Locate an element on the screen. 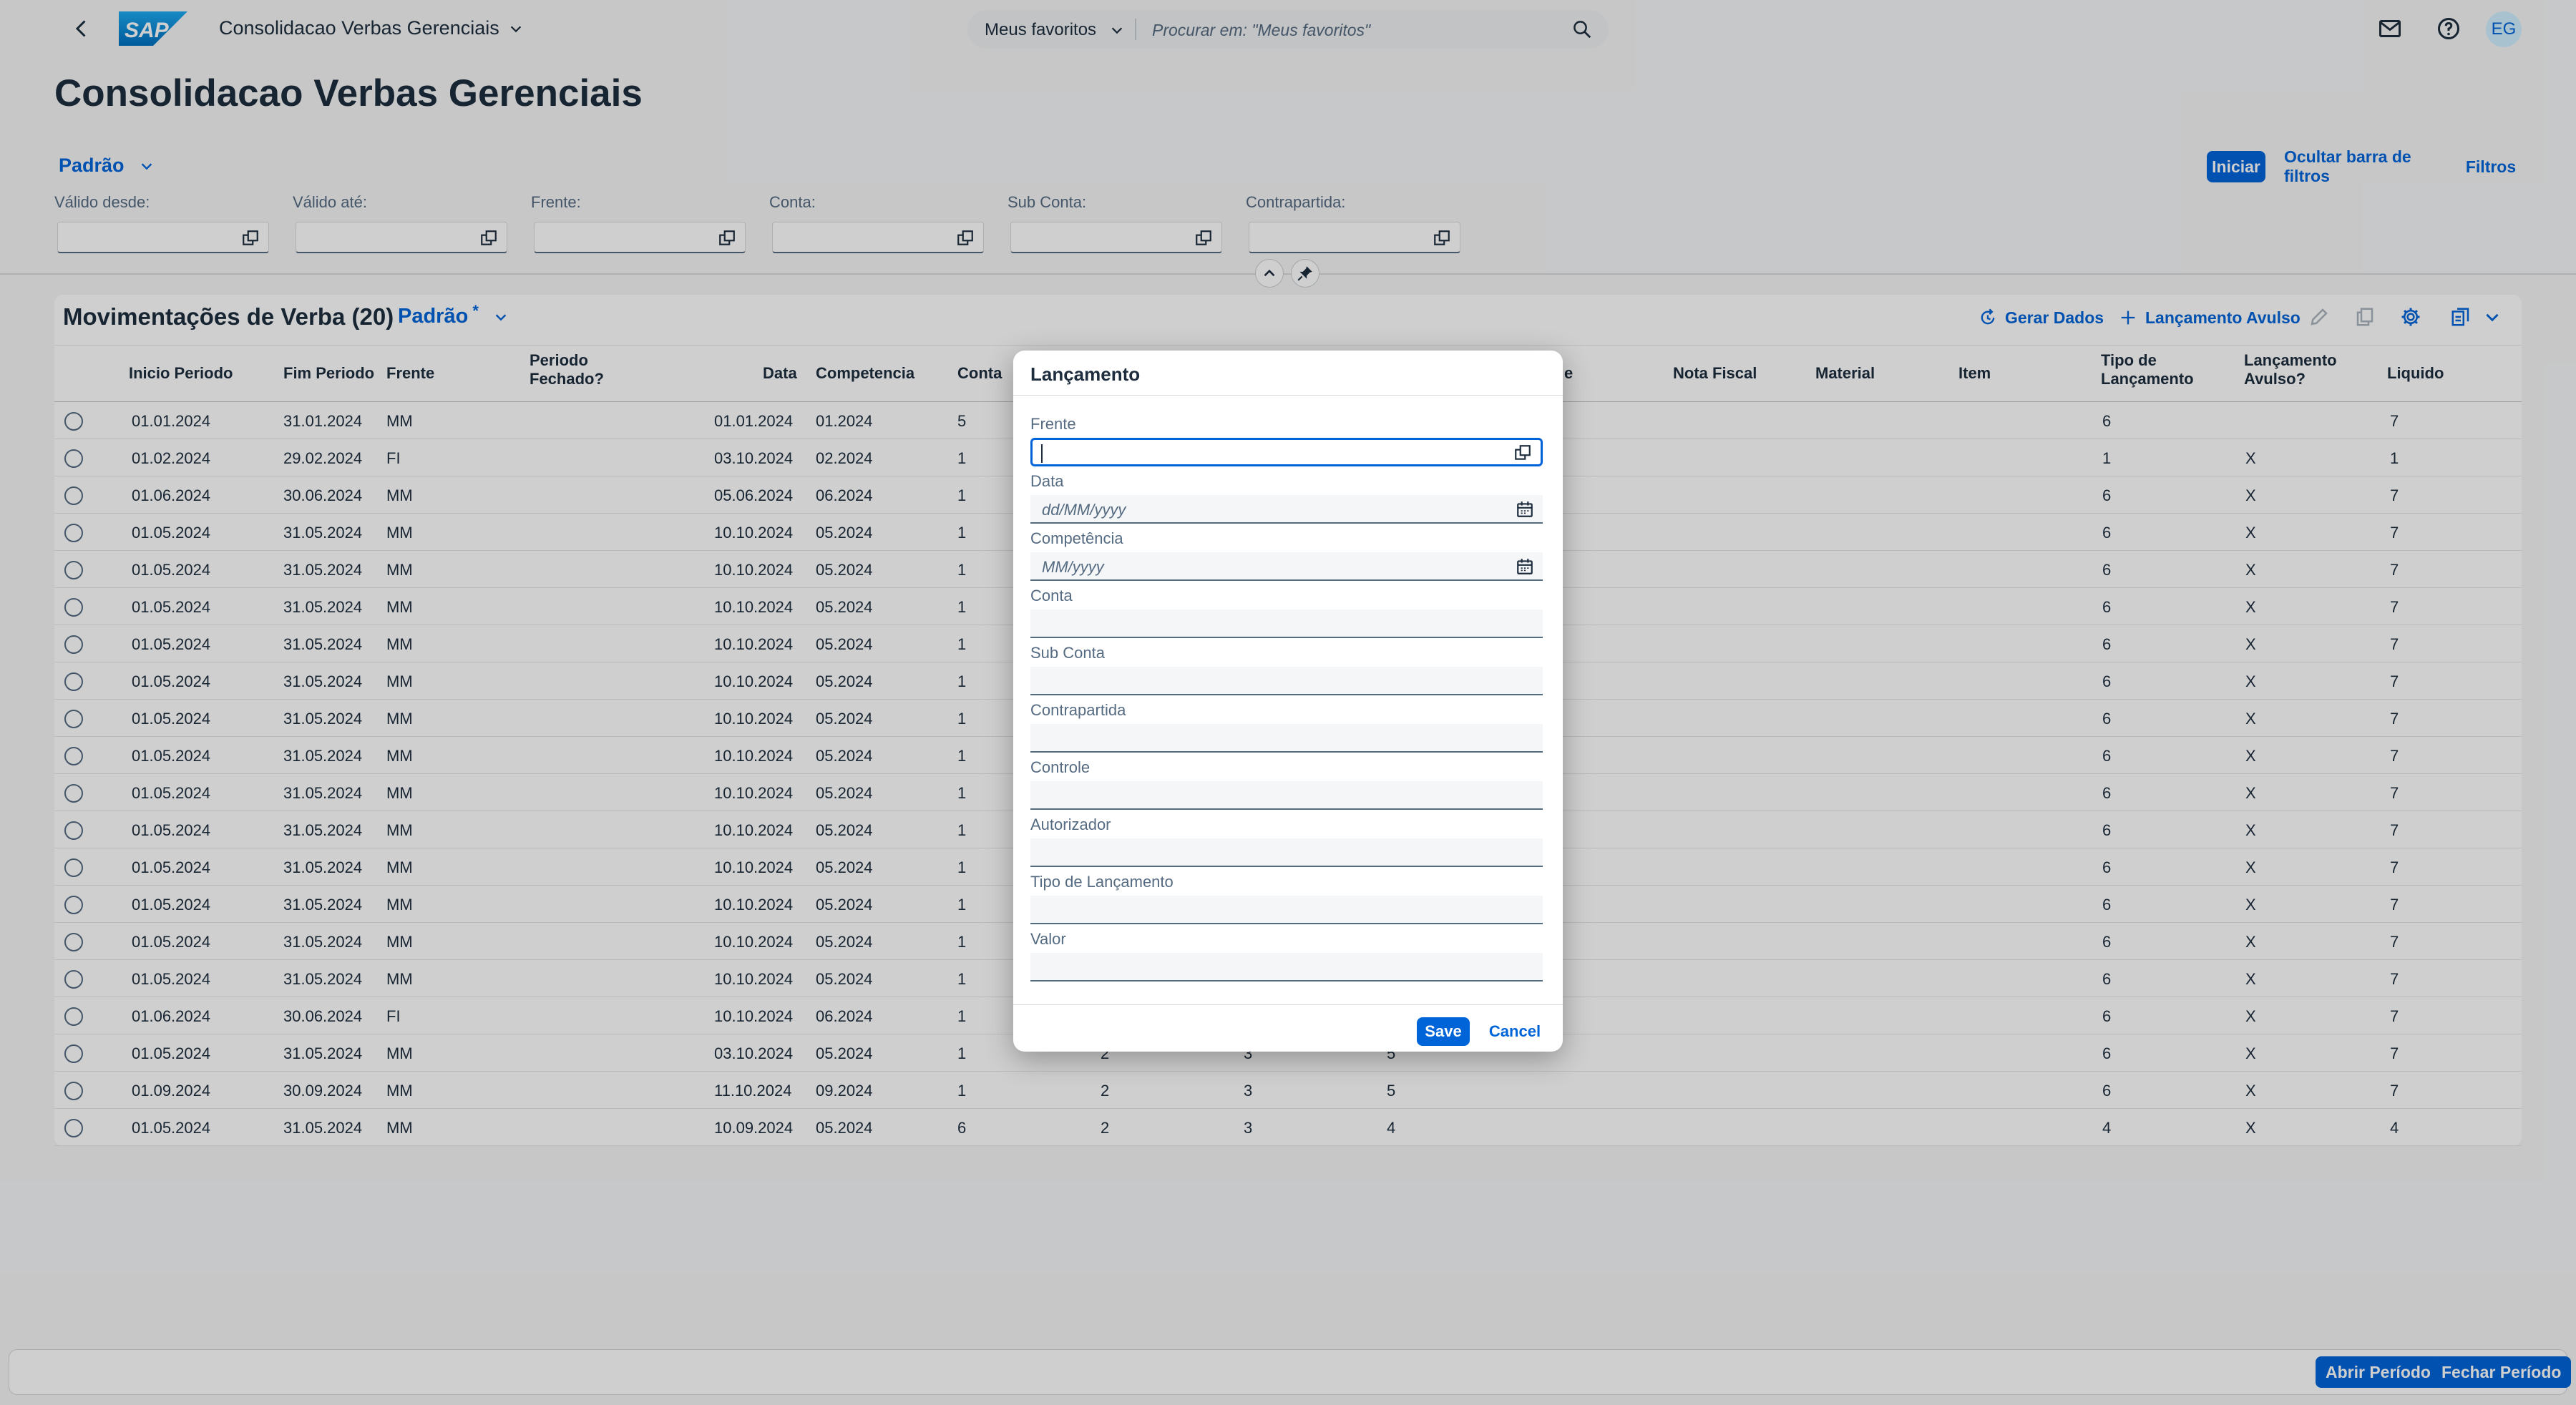  field-label-data: Data is located at coordinates (1047, 481).